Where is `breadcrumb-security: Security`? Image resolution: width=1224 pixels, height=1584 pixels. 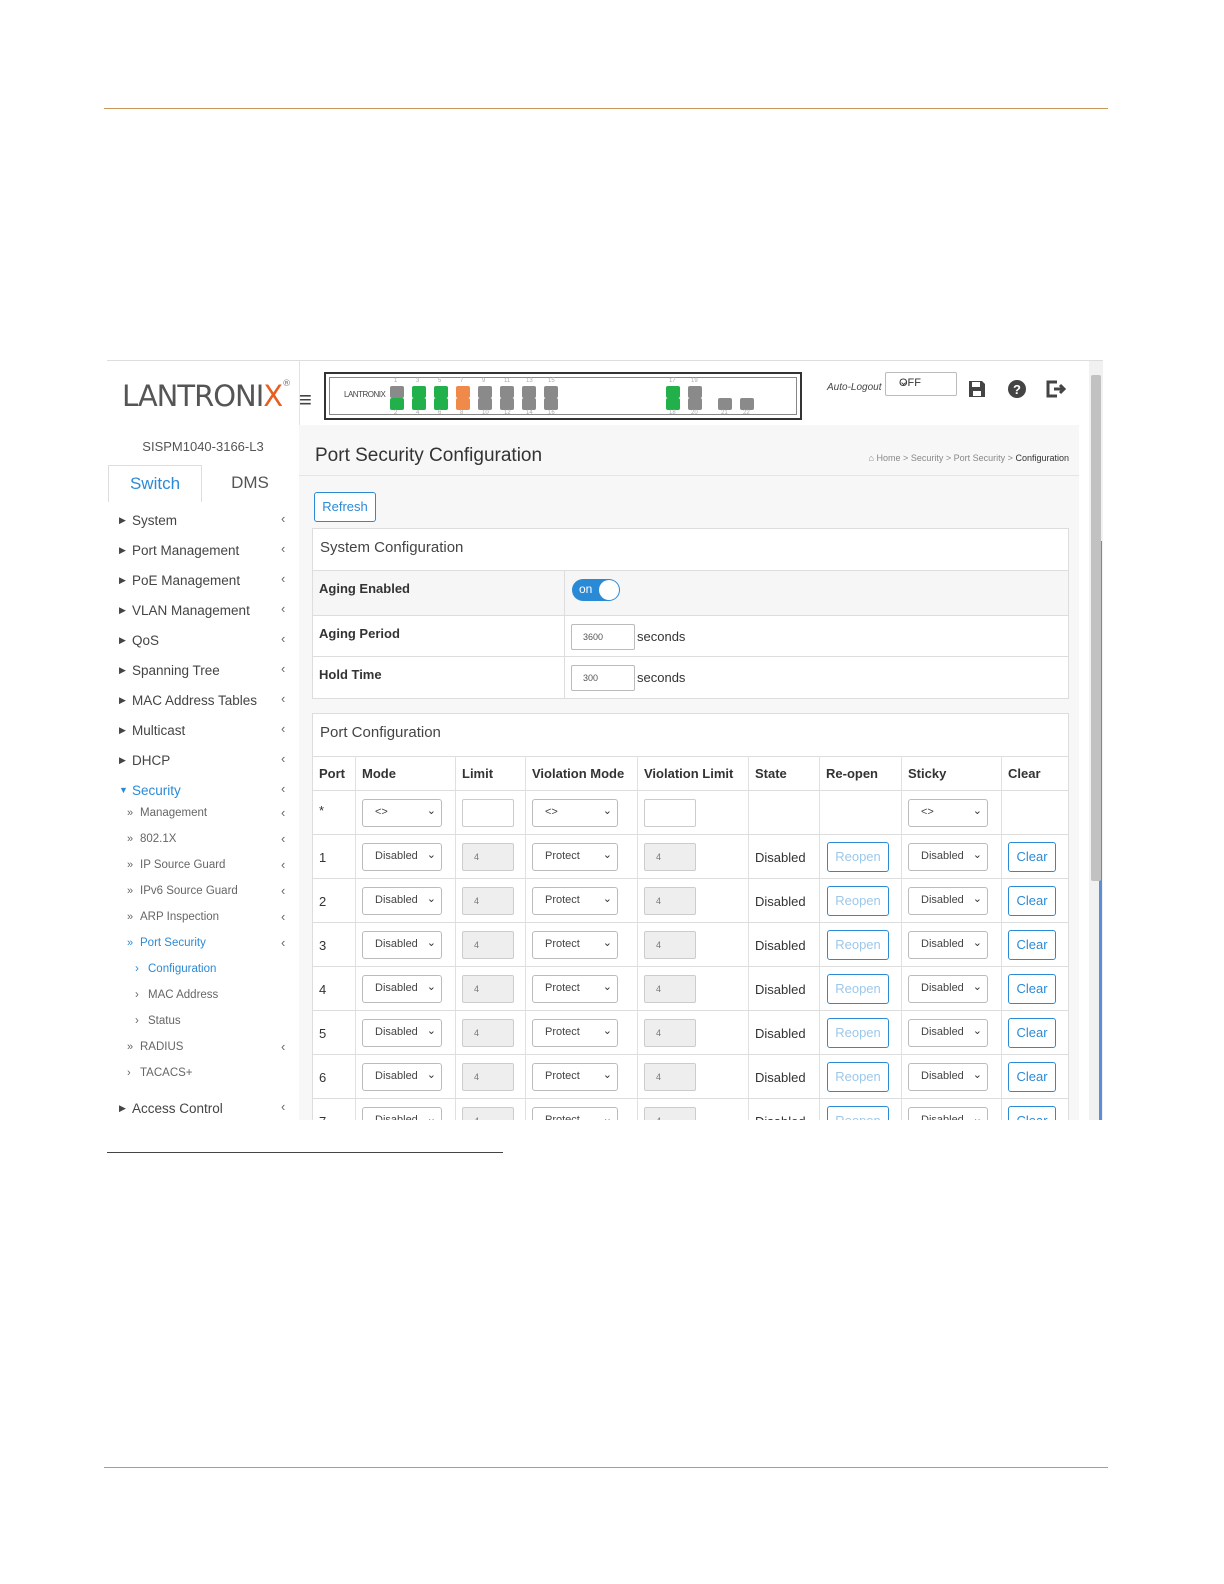 breadcrumb-security: Security is located at coordinates (927, 458).